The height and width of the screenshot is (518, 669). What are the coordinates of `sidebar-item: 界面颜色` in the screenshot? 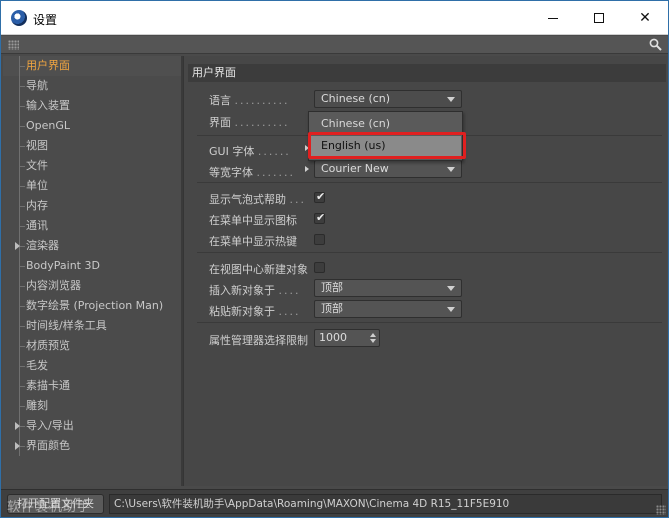 It's located at (92, 446).